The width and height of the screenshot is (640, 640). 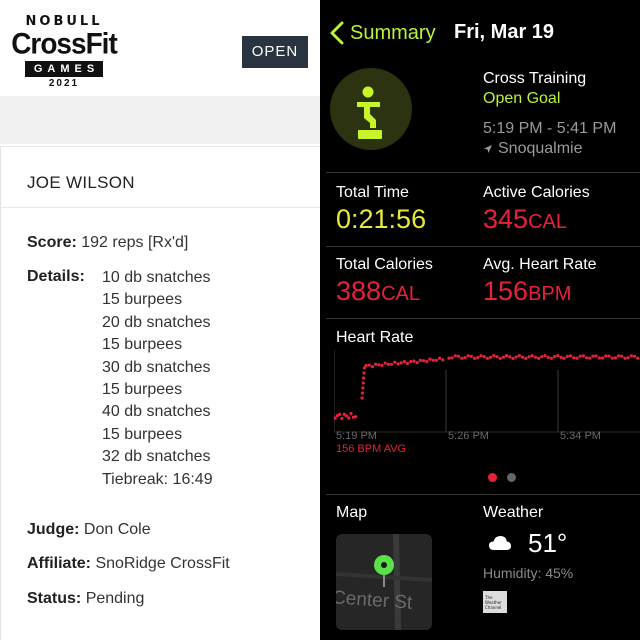 I want to click on details-item: 40 db snatches, so click(x=156, y=412).